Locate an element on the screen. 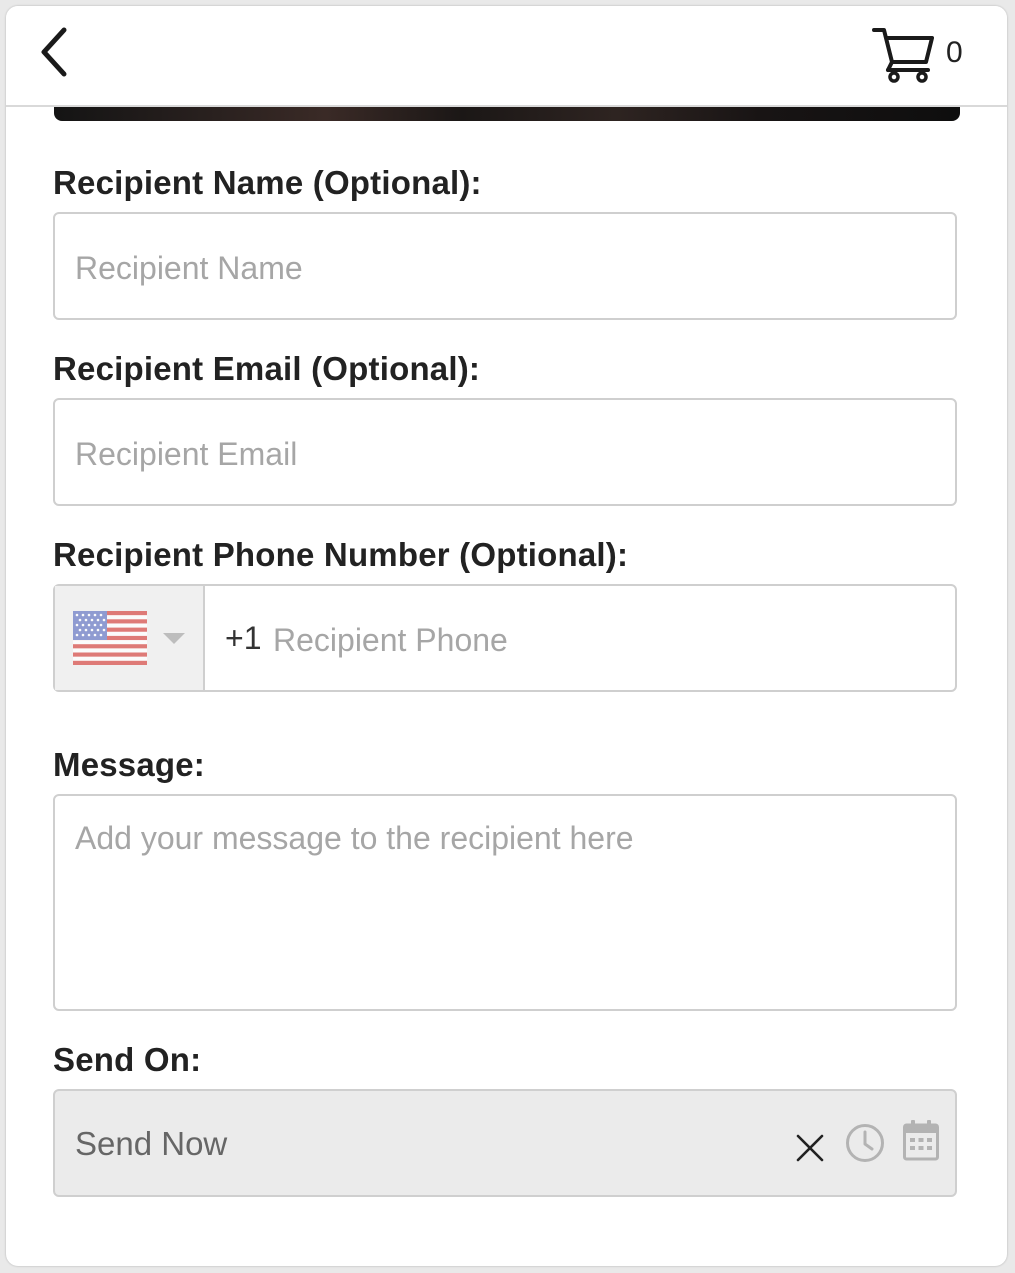 The image size is (1015, 1273). clear-icon is located at coordinates (810, 1148).